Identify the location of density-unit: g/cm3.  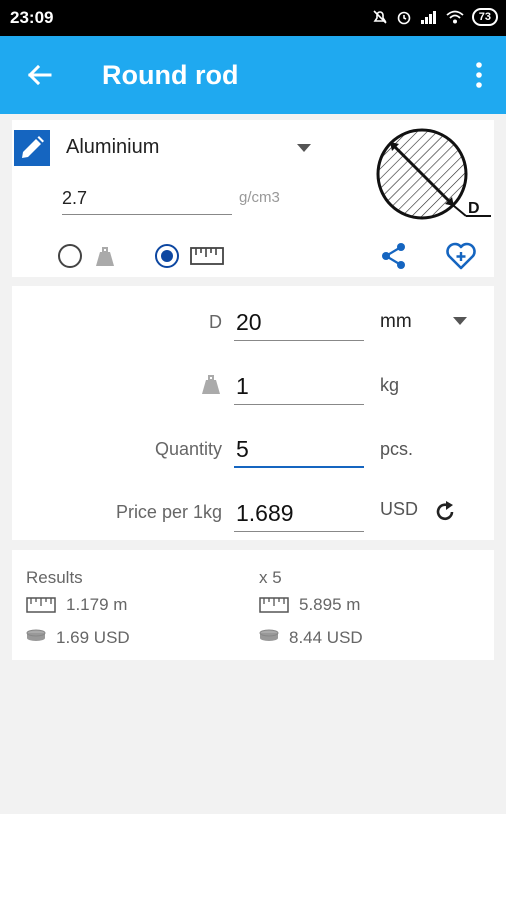
(259, 197).